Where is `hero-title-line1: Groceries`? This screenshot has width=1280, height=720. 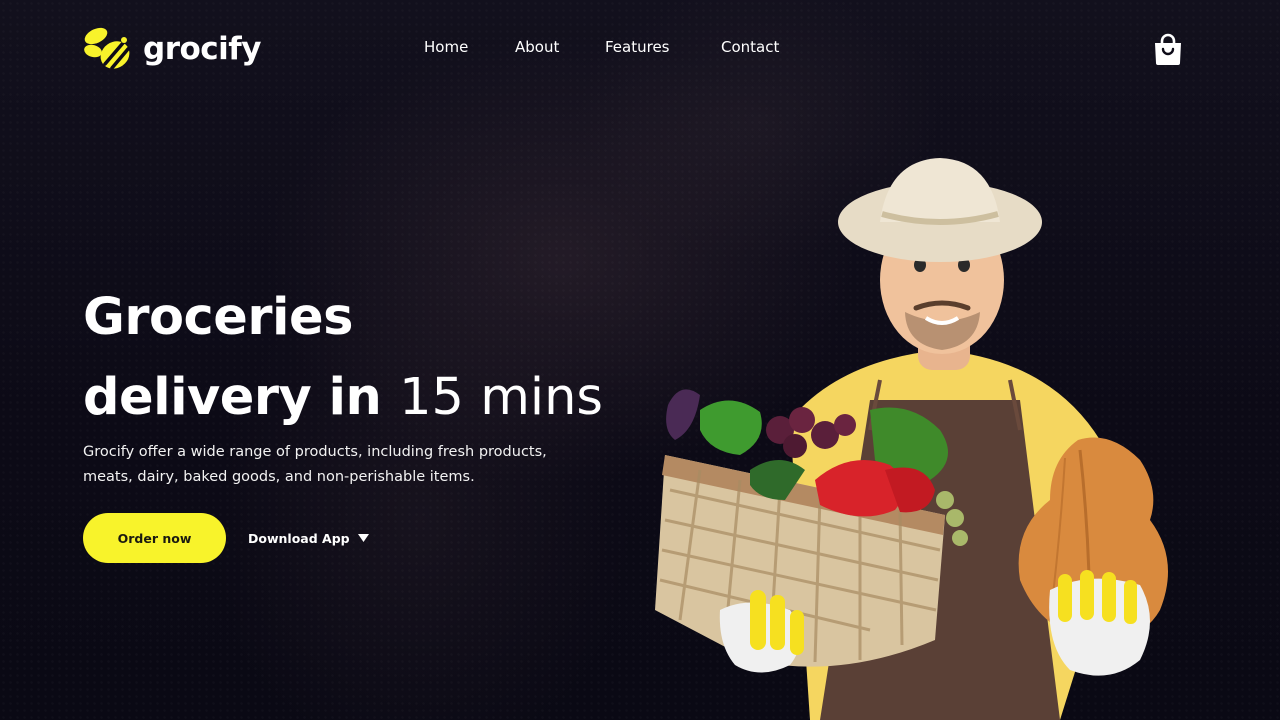 hero-title-line1: Groceries is located at coordinates (218, 317).